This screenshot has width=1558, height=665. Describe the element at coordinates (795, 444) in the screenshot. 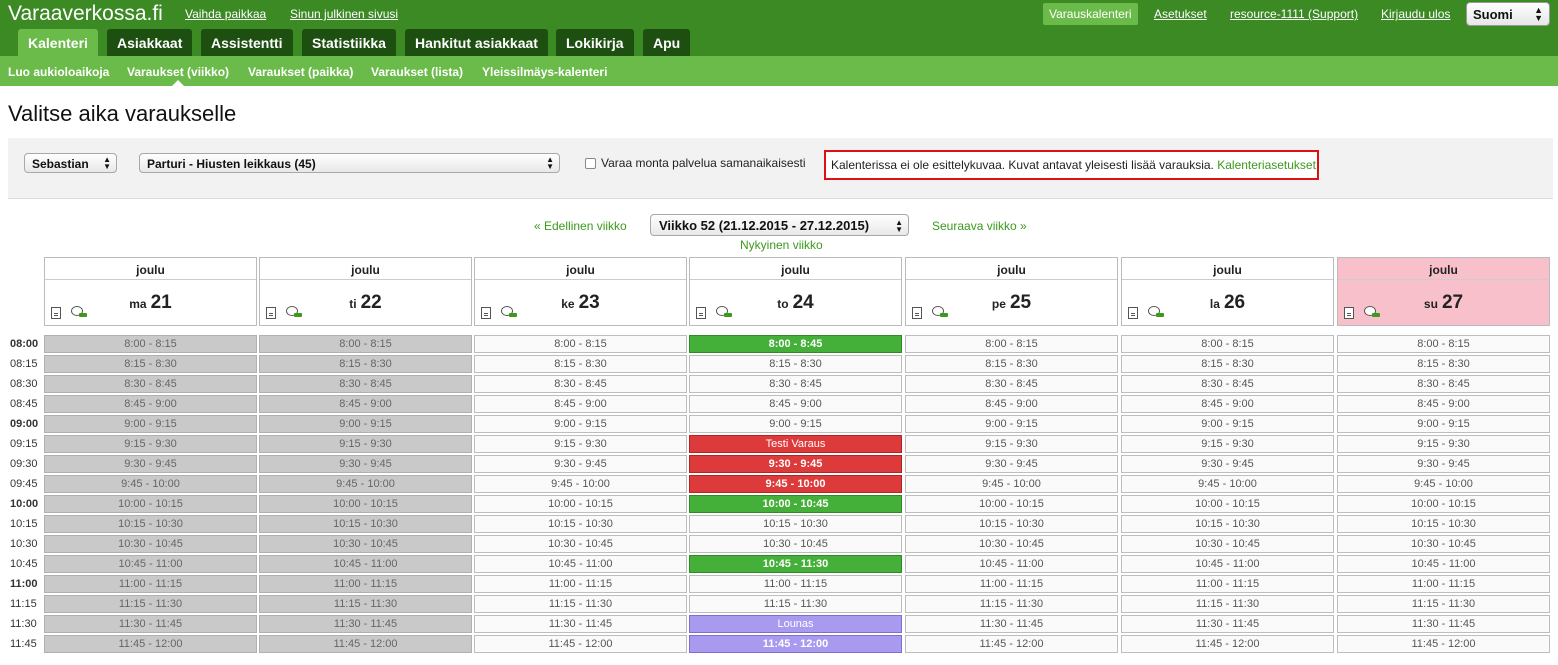

I see `booking-slot: Testi Varaus` at that location.